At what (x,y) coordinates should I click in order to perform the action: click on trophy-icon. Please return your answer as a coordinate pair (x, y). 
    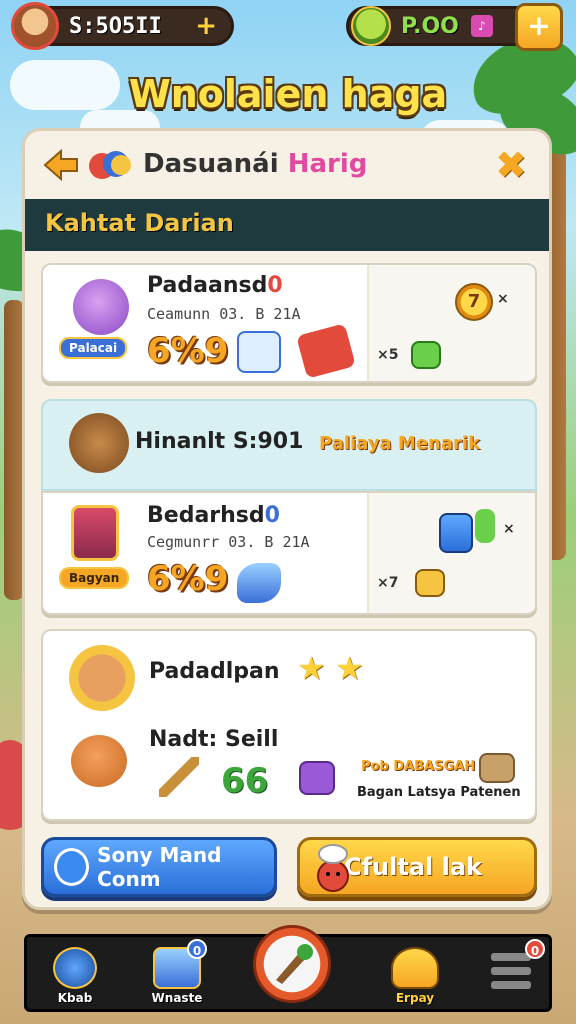
    Looking at the image, I should click on (415, 968).